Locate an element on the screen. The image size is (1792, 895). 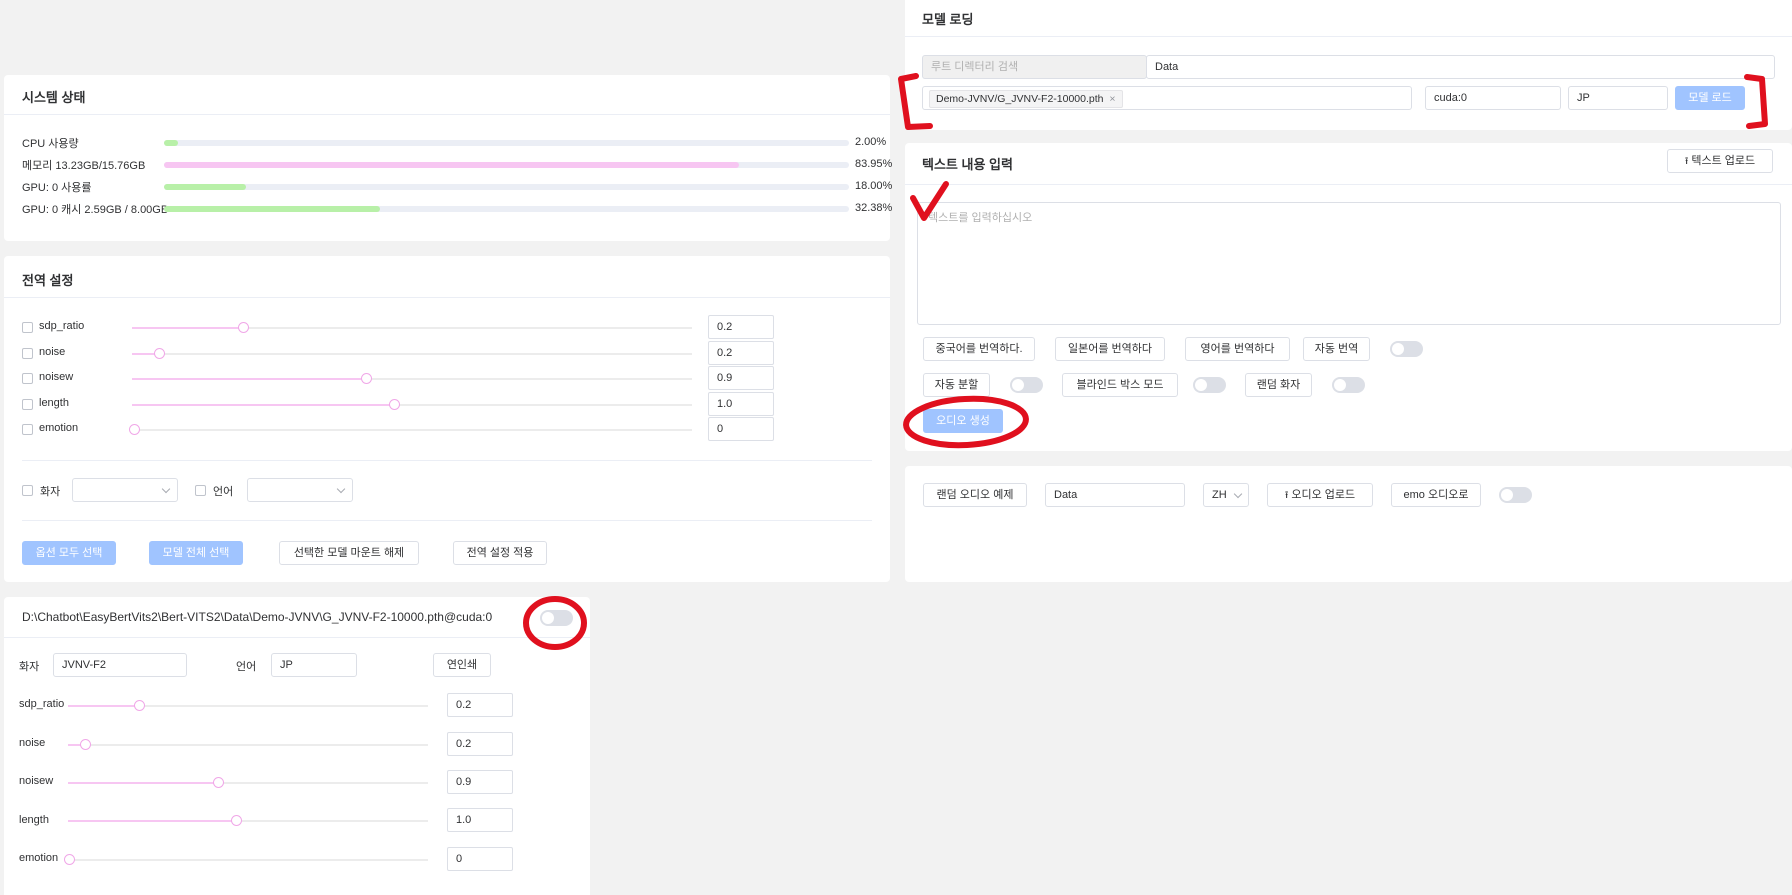
select-all-models-button: 모델 전체 선택 is located at coordinates (196, 553).